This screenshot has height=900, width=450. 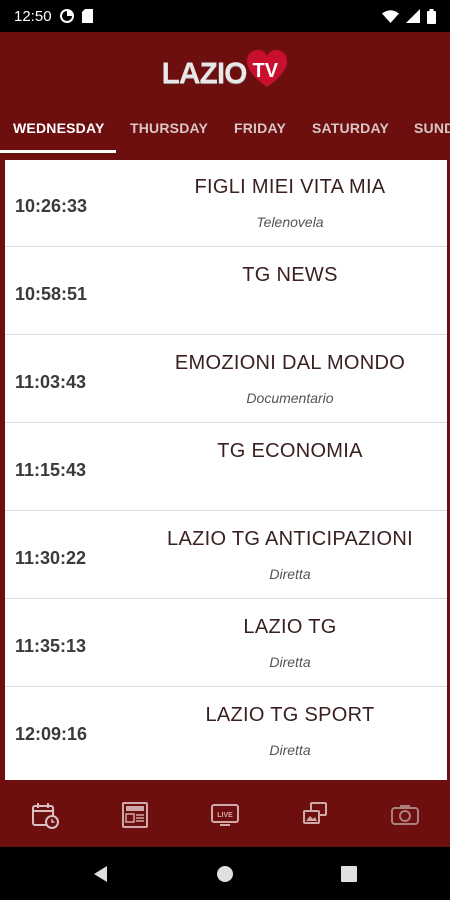 I want to click on app-header: LAZIO TV, so click(x=225, y=67).